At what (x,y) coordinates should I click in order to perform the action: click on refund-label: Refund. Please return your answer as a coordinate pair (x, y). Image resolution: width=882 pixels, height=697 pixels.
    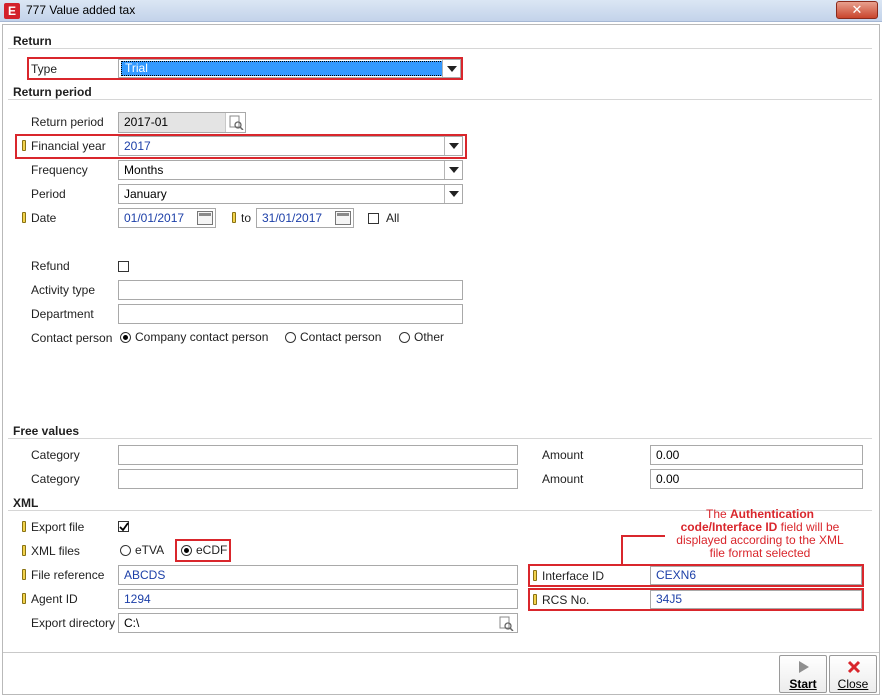
    Looking at the image, I should click on (50, 266).